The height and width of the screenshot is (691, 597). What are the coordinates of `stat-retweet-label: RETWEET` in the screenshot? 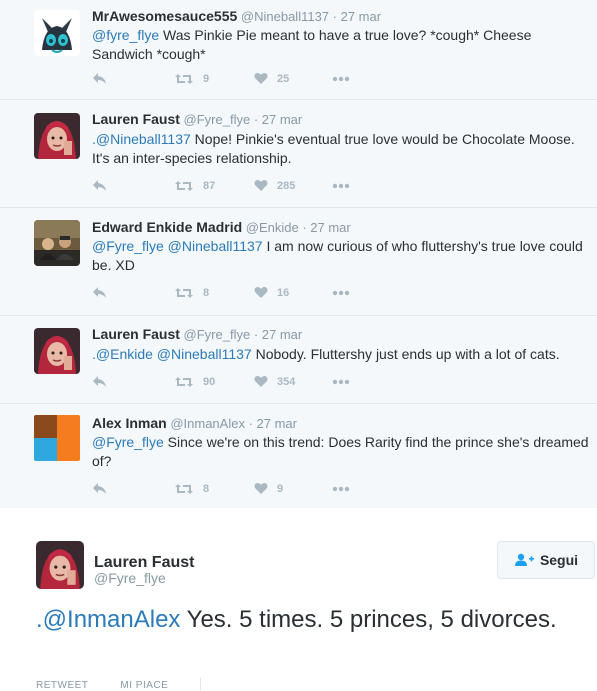 It's located at (62, 685).